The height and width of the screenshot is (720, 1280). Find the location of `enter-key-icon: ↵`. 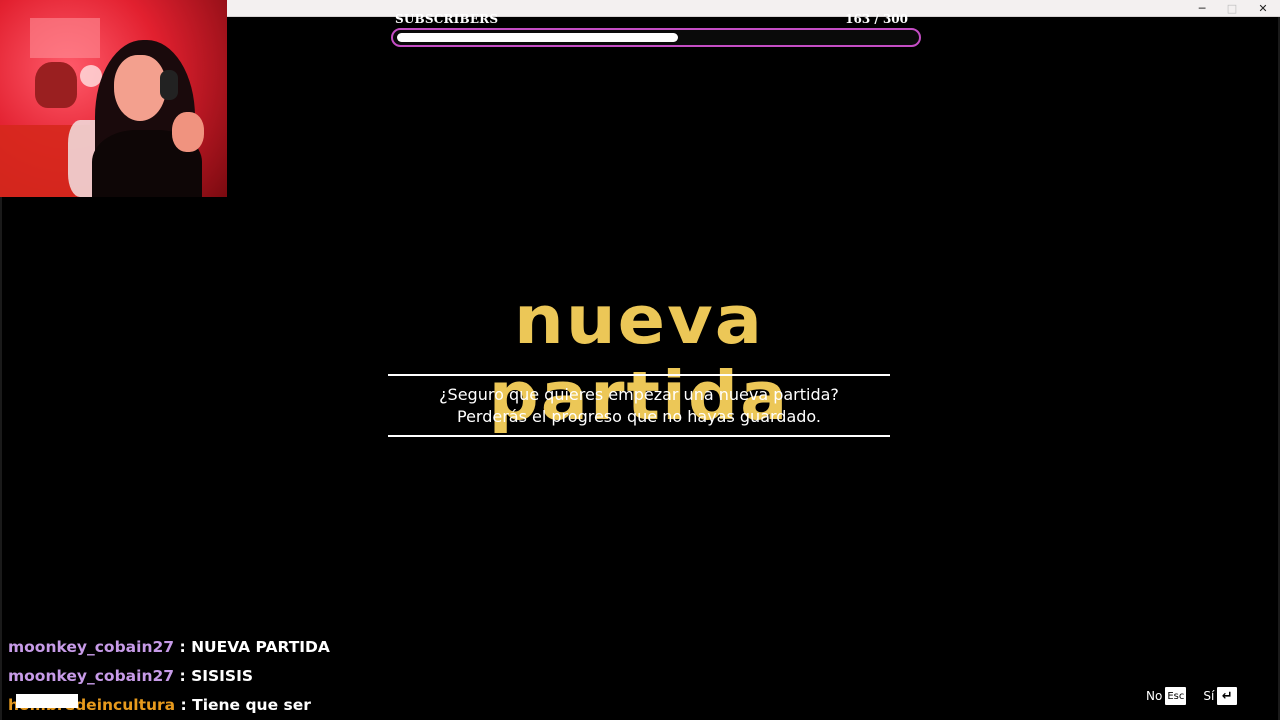

enter-key-icon: ↵ is located at coordinates (1227, 696).